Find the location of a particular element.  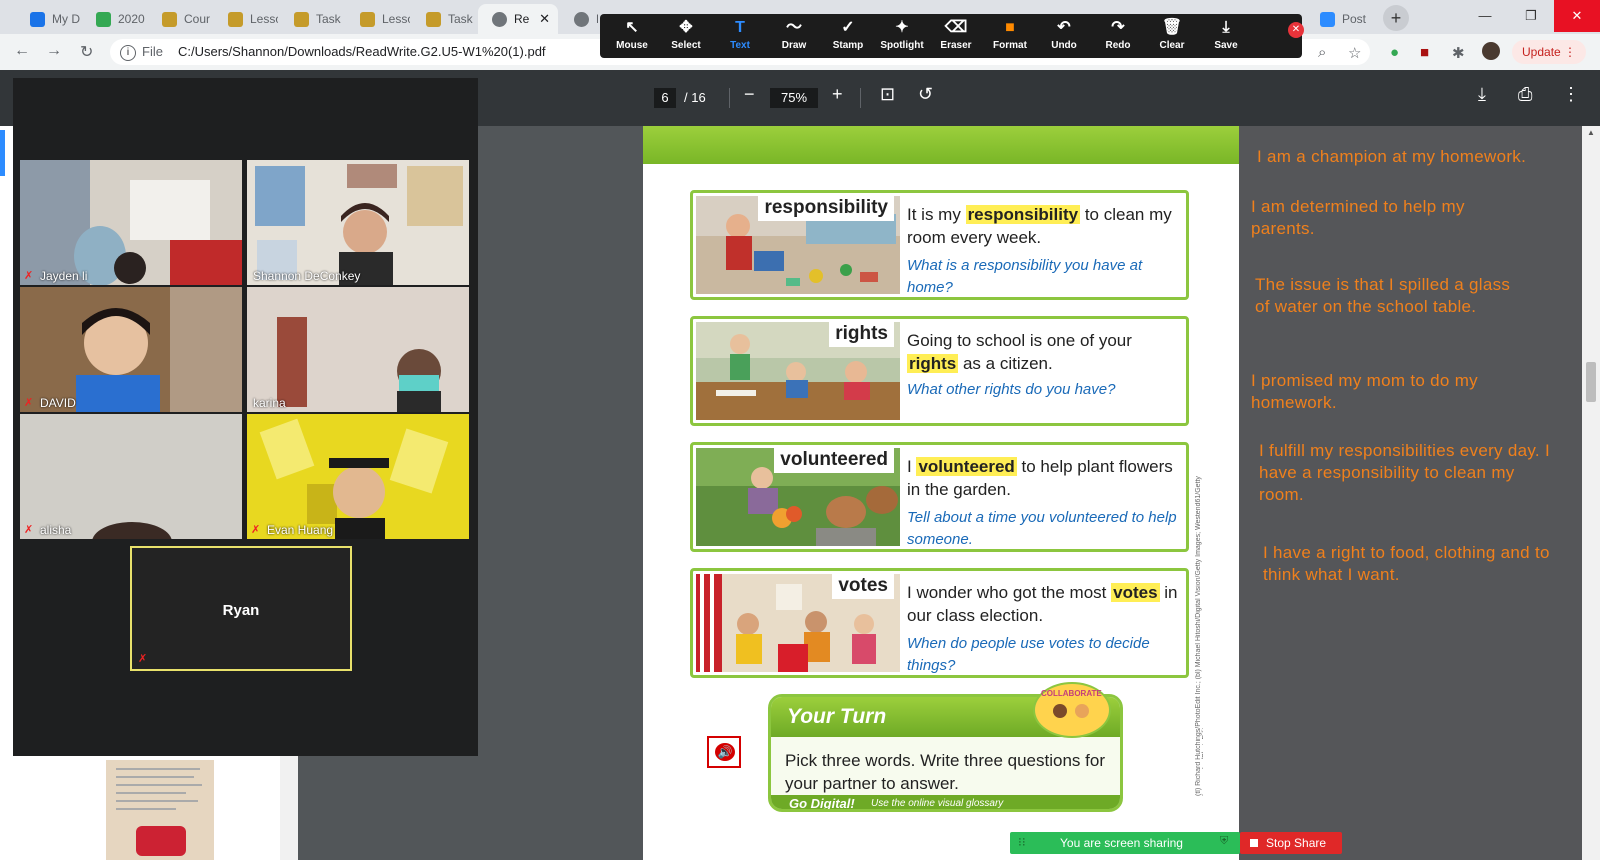

puzzle-icon: ✱ is located at coordinates (1458, 53).